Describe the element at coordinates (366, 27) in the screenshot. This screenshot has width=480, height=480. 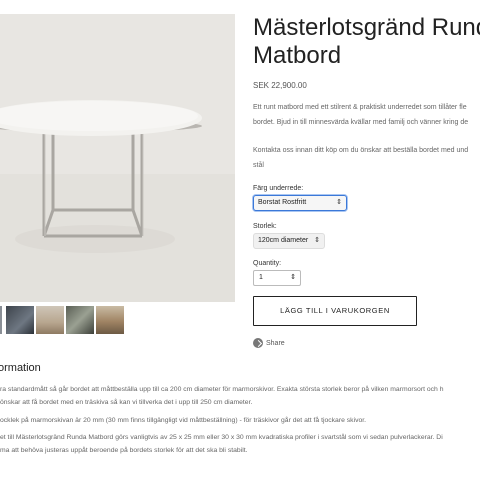
I see `product-title-line1: Mästerlotsgränd Rund` at that location.